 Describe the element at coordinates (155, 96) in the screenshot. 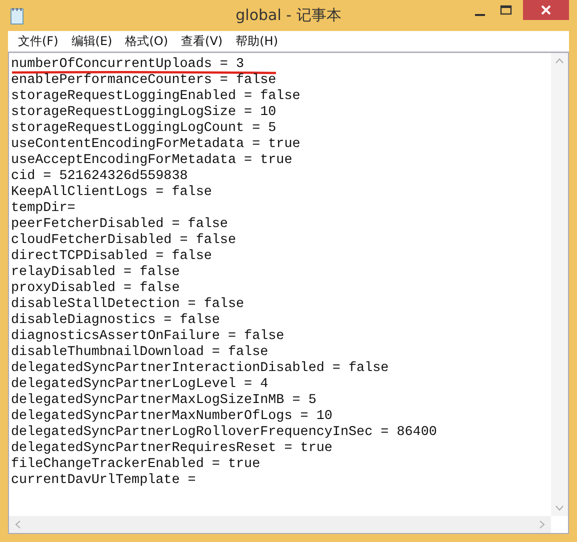

I see `text-line: storageRequestLoggingEnabled = false` at that location.